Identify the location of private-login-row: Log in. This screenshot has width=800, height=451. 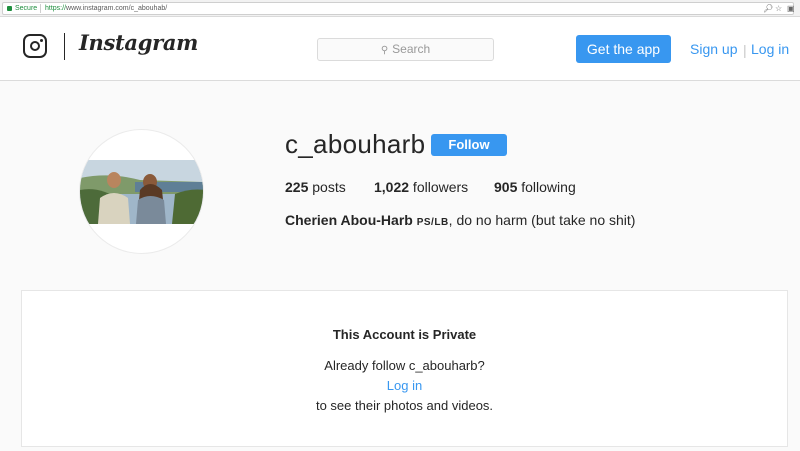
(404, 385).